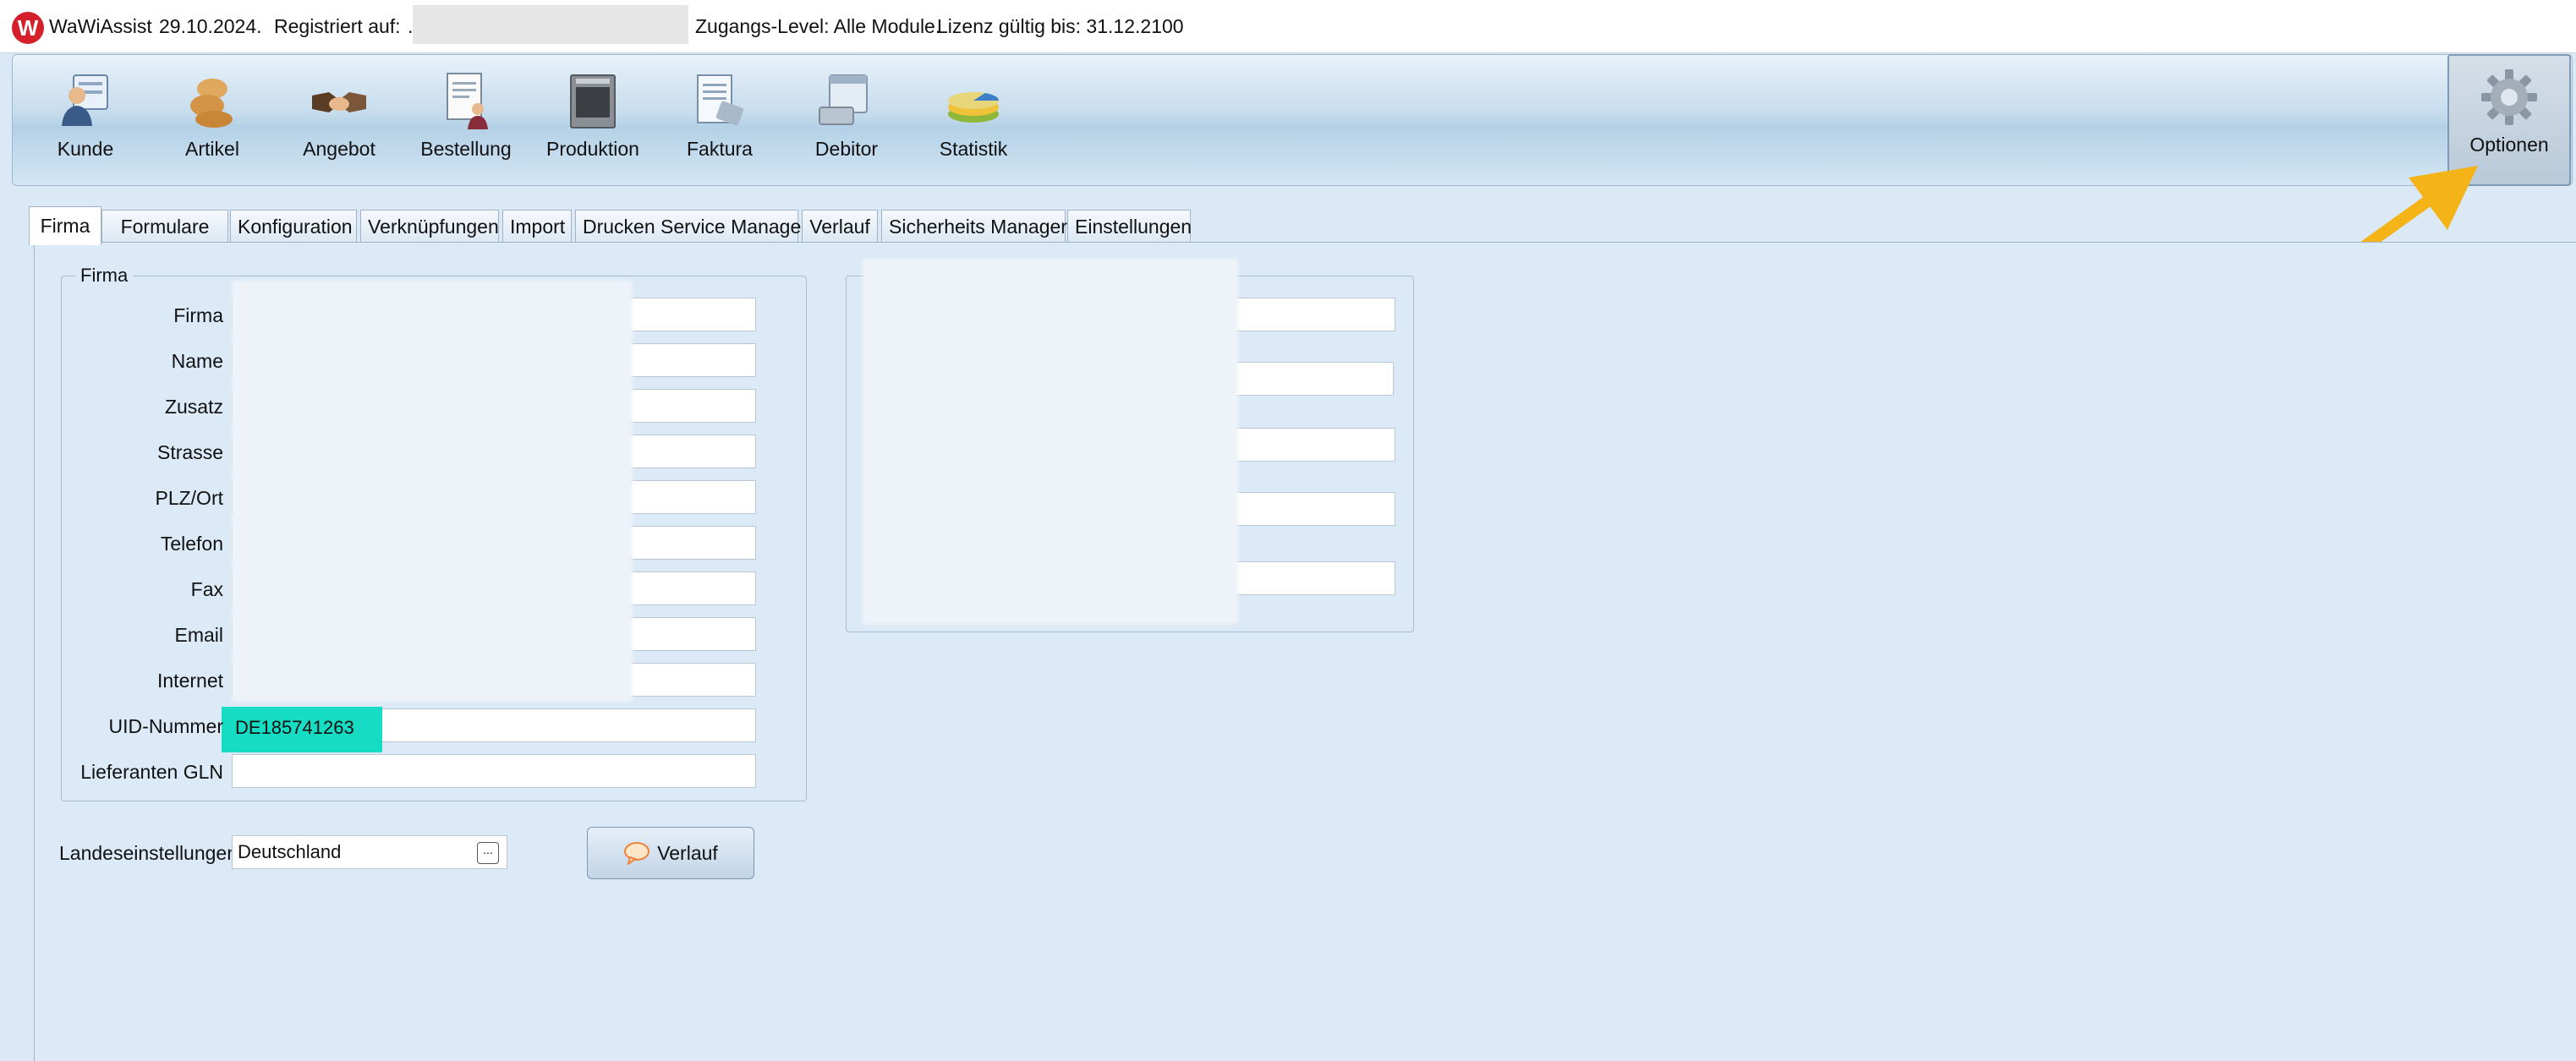  I want to click on production-icon, so click(593, 101).